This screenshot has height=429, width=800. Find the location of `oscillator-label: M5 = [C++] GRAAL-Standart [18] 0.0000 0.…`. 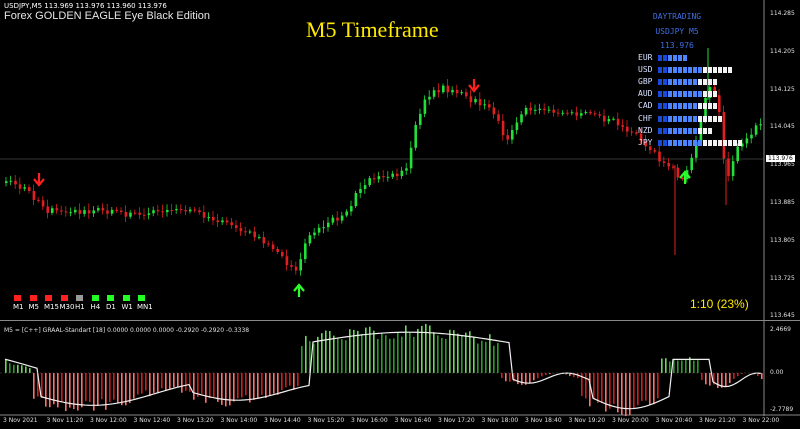

oscillator-label: M5 = [C++] GRAAL-Standart [18] 0.0000 0.… is located at coordinates (127, 330).